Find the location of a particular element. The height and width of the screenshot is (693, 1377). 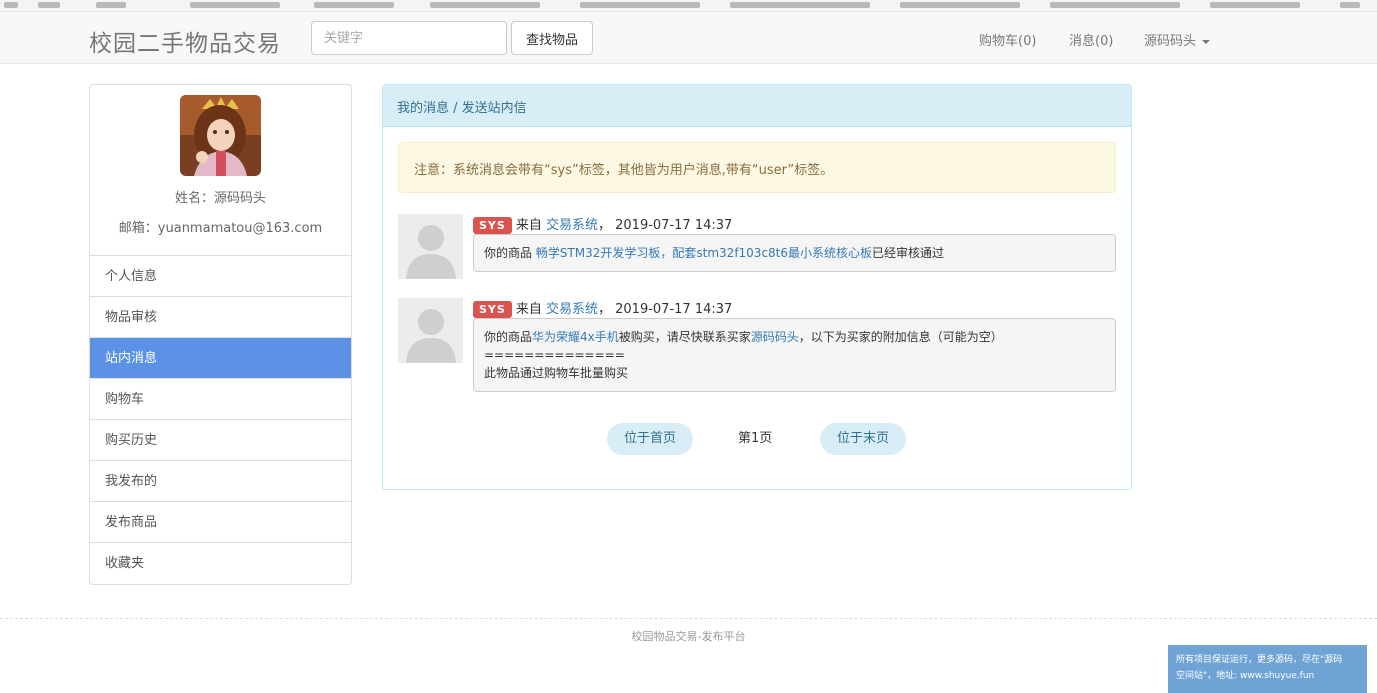

current-page: 第1页 is located at coordinates (755, 438).